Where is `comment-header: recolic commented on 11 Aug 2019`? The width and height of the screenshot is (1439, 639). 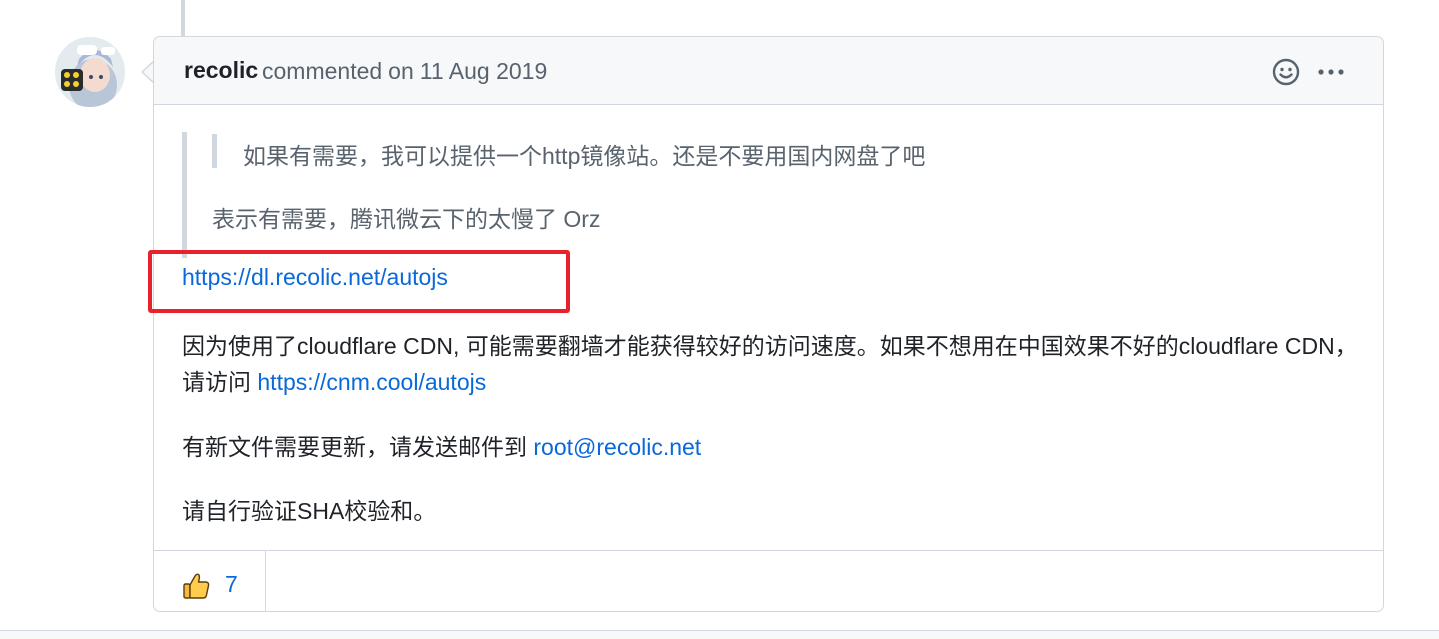
comment-header: recolic commented on 11 Aug 2019 is located at coordinates (768, 71).